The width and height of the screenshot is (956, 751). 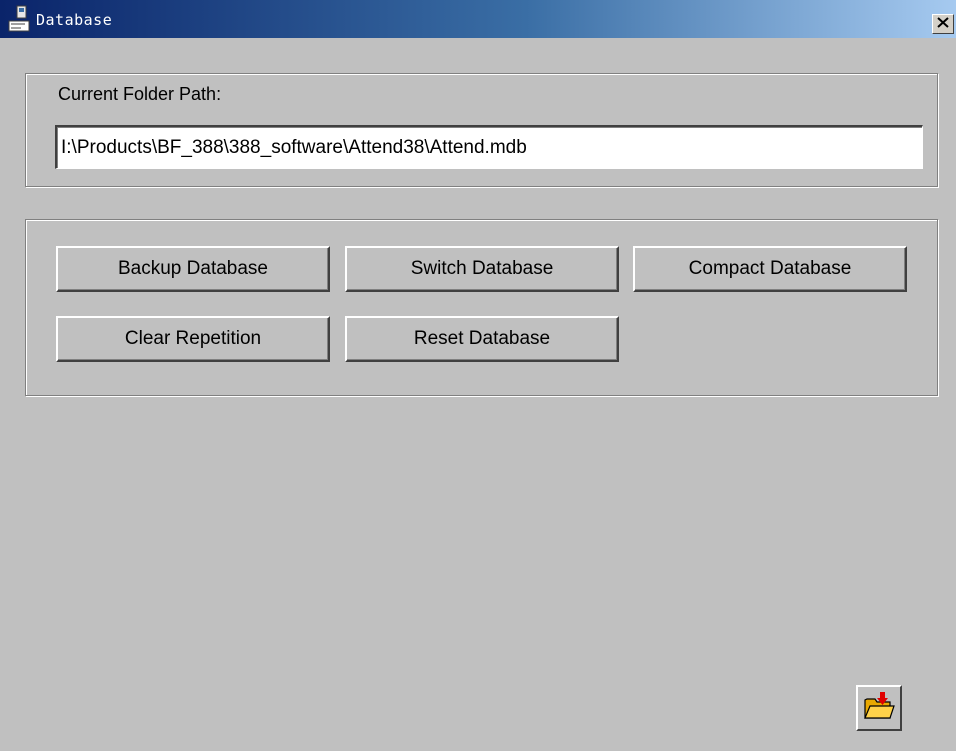 I want to click on current-folder-label: Current Folder Path:, so click(x=140, y=94).